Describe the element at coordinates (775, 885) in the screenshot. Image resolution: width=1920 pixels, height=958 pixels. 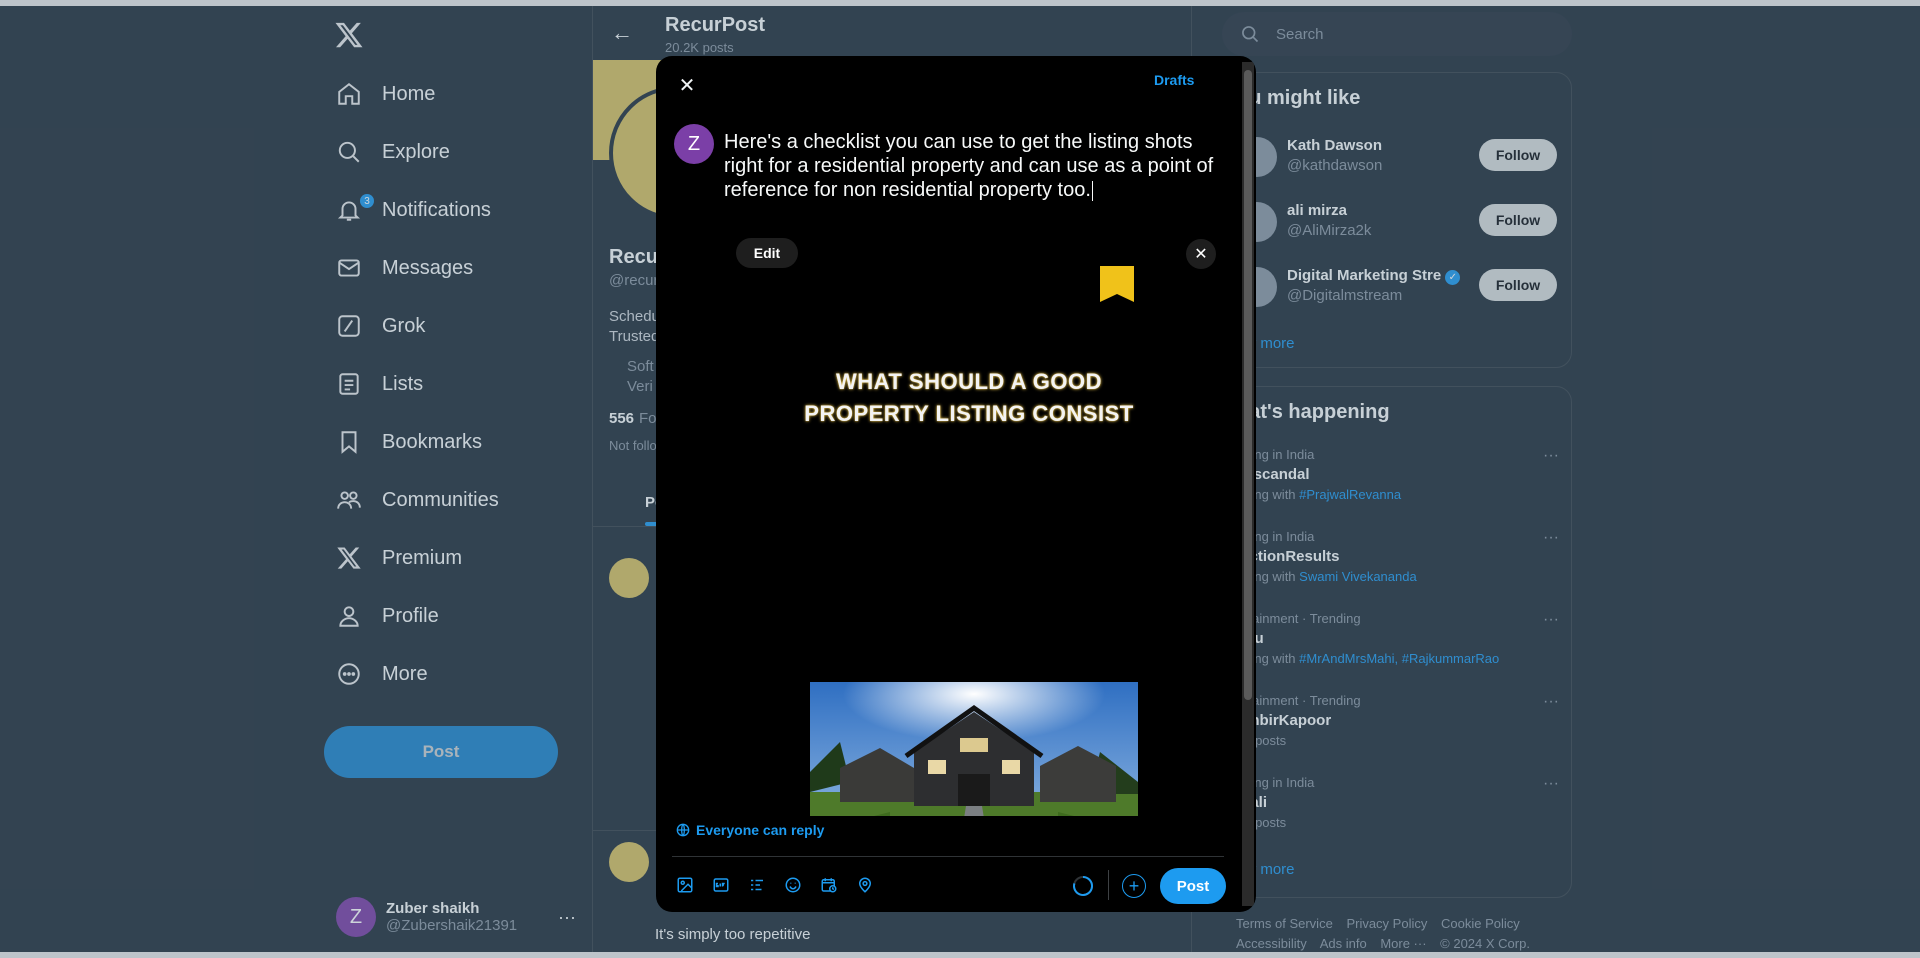
I see `compose-toolbar` at that location.